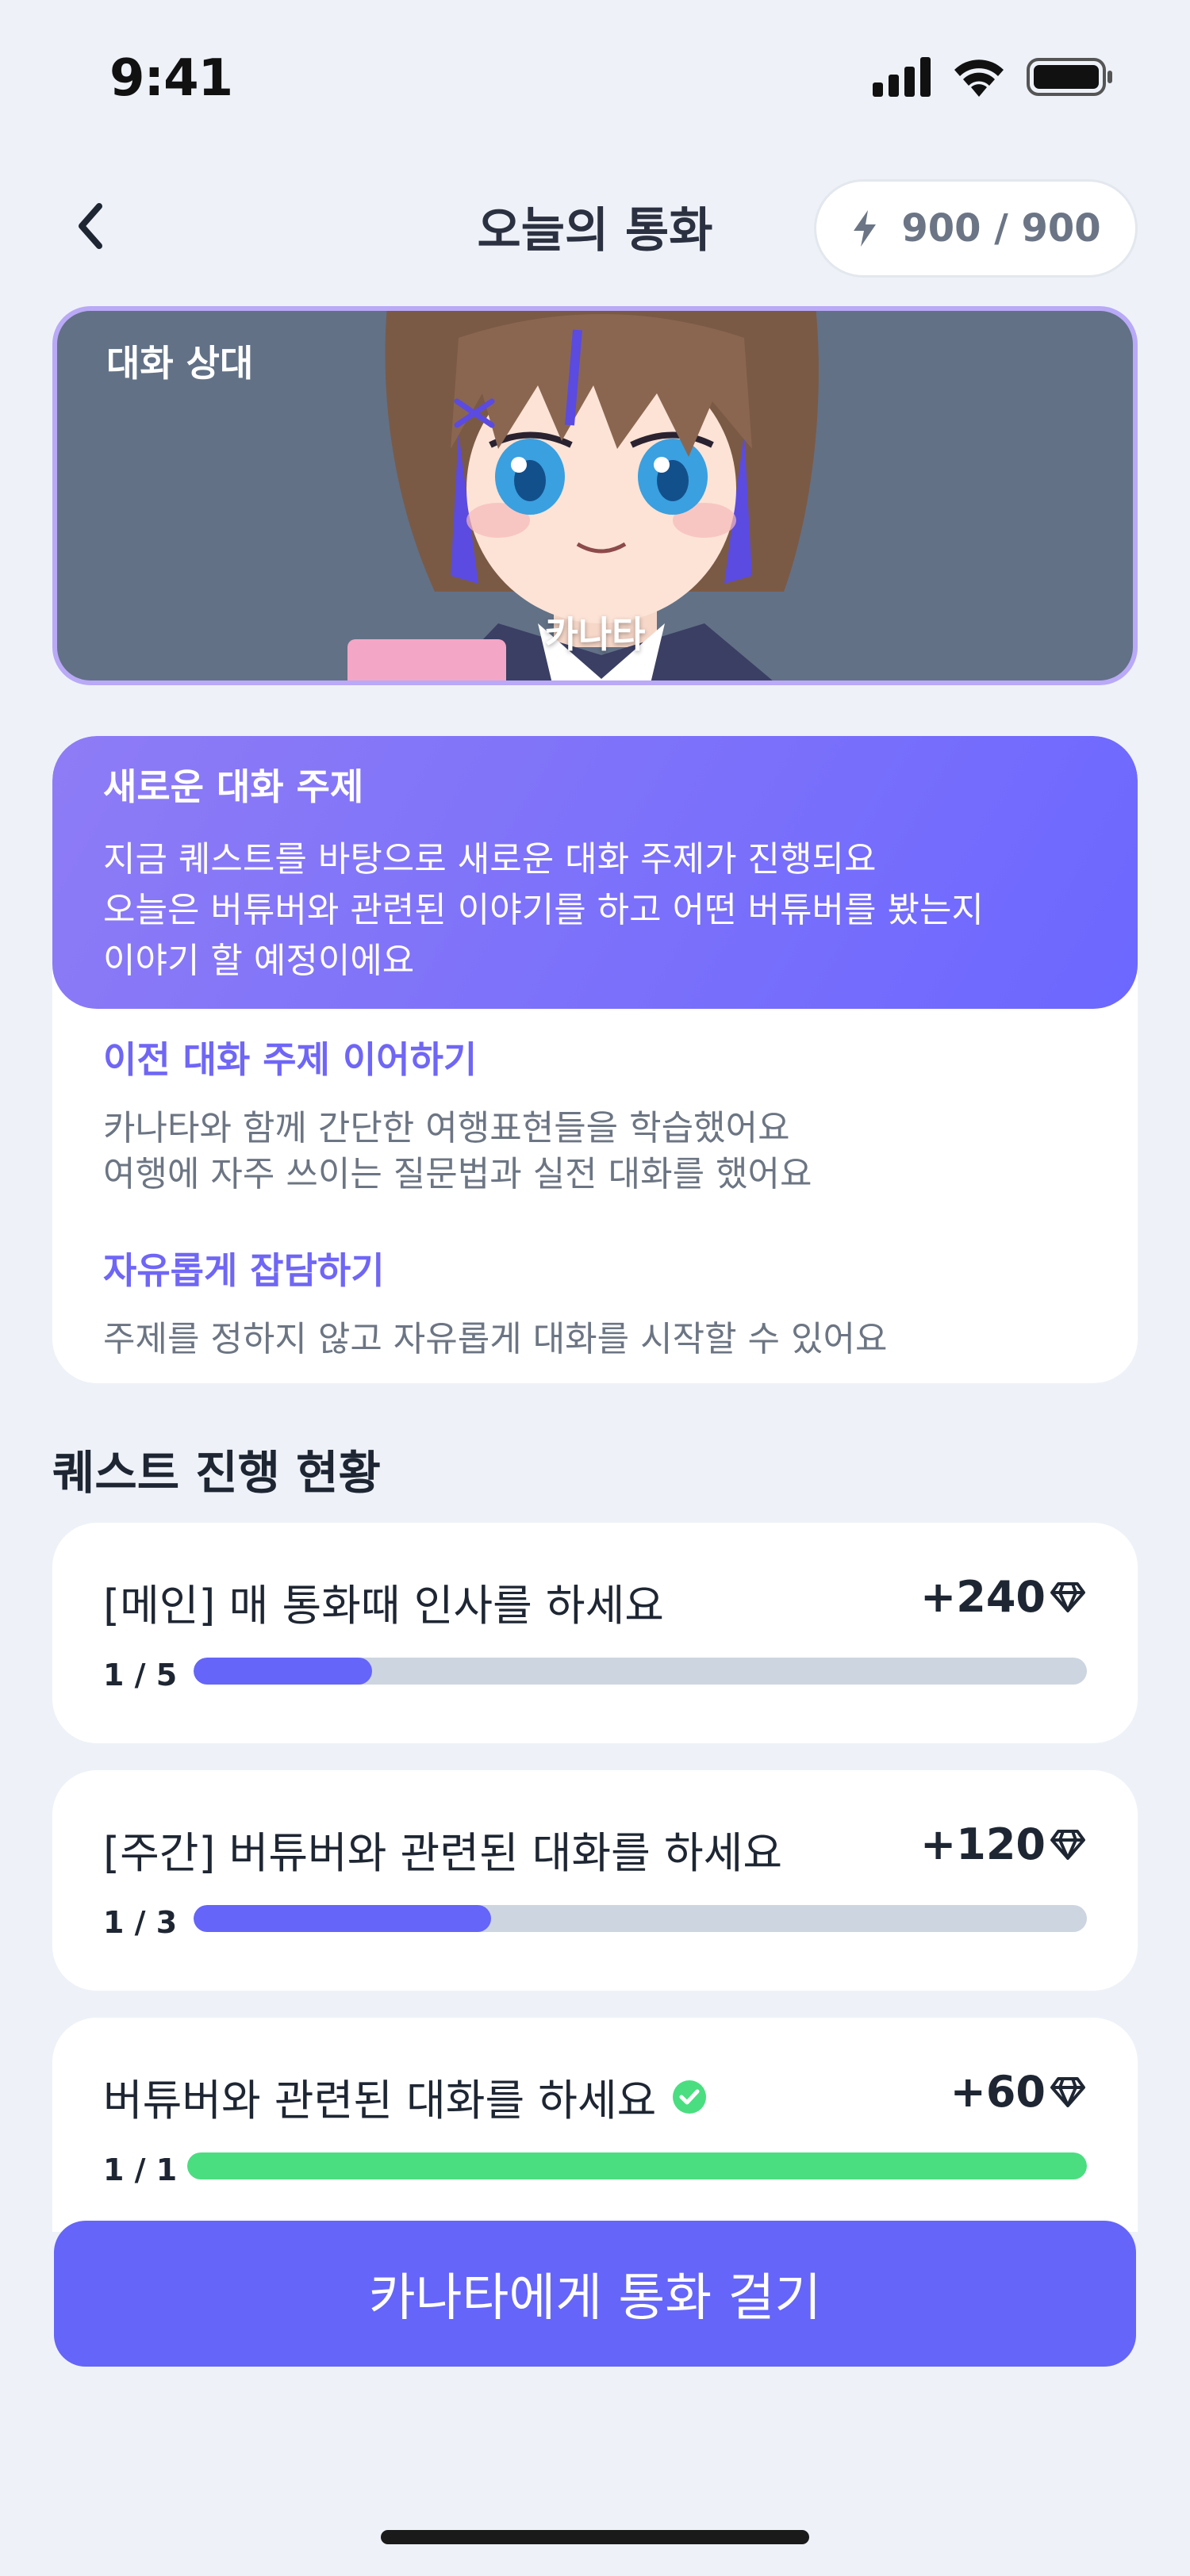 This screenshot has width=1190, height=2576. I want to click on quest-progress-count: 1 / 3, so click(140, 1923).